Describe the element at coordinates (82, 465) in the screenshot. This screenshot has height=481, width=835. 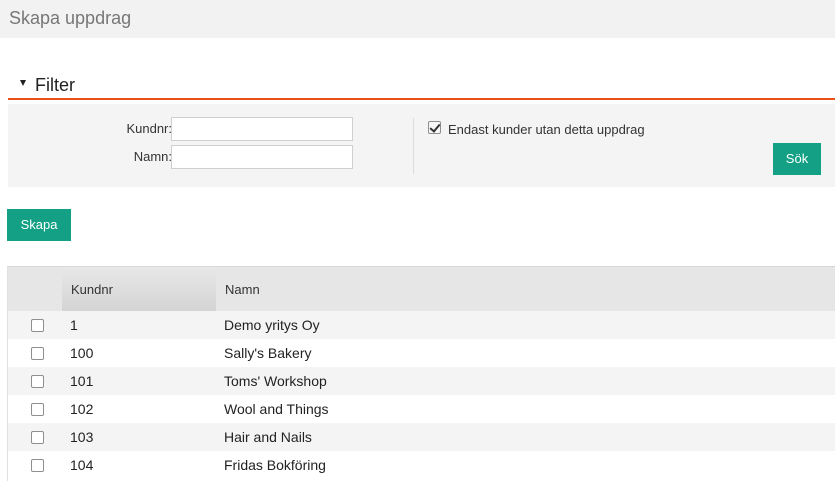
I see `row-kundnr: 104` at that location.